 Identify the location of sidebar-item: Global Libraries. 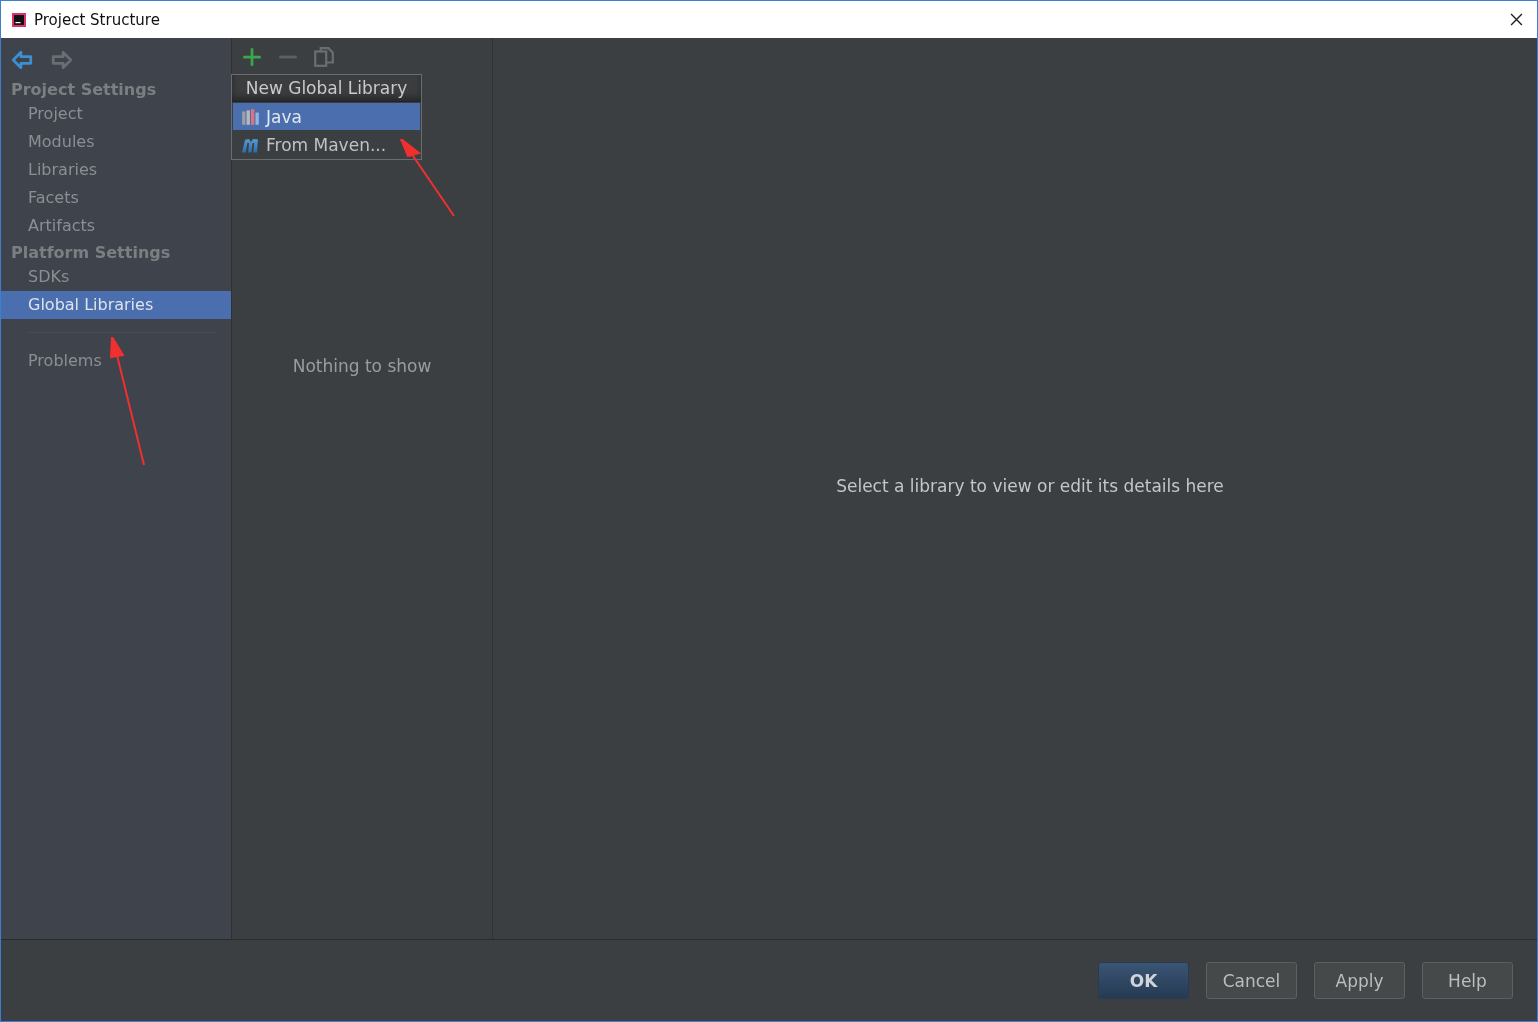
(116, 305).